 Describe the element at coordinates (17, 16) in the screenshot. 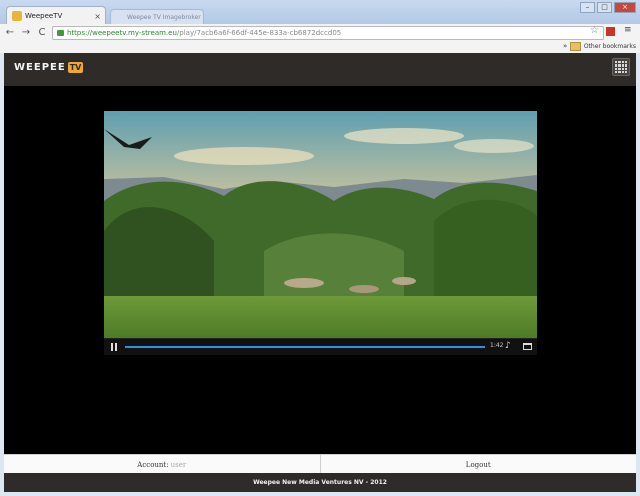

I see `weepee-favicon-icon` at that location.